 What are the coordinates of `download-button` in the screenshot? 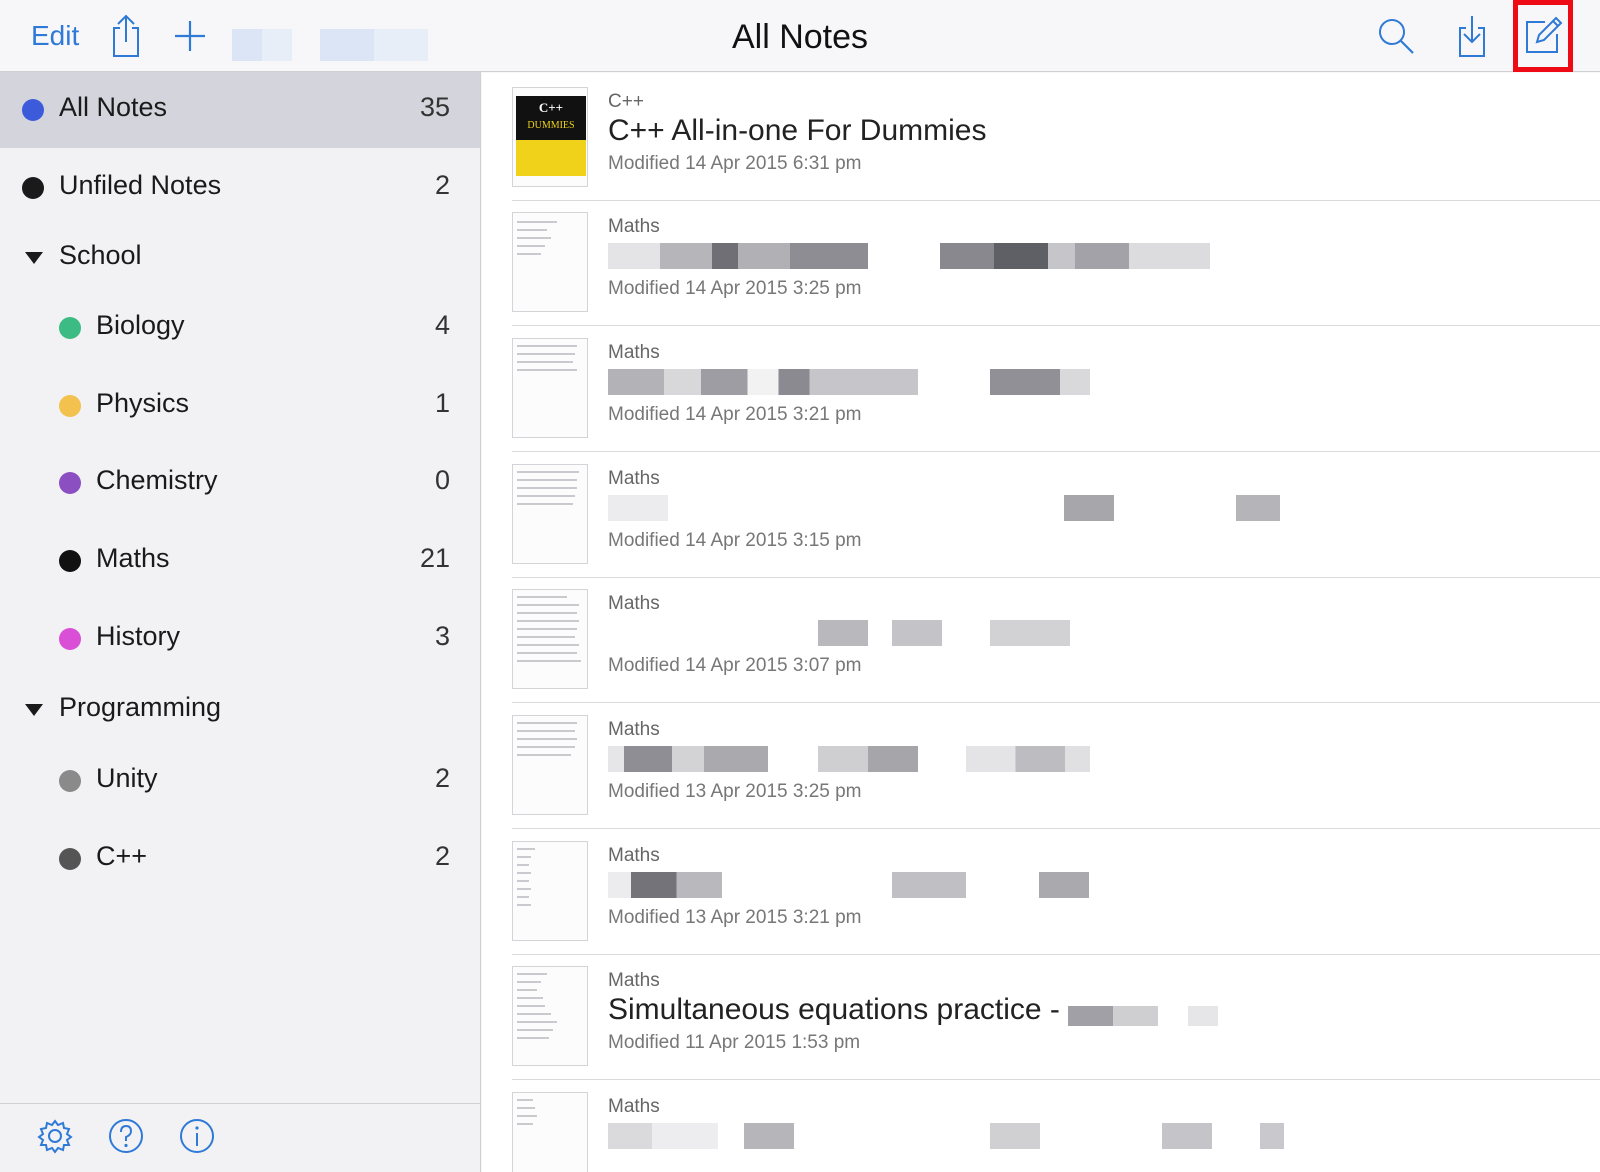 It's located at (1472, 36).